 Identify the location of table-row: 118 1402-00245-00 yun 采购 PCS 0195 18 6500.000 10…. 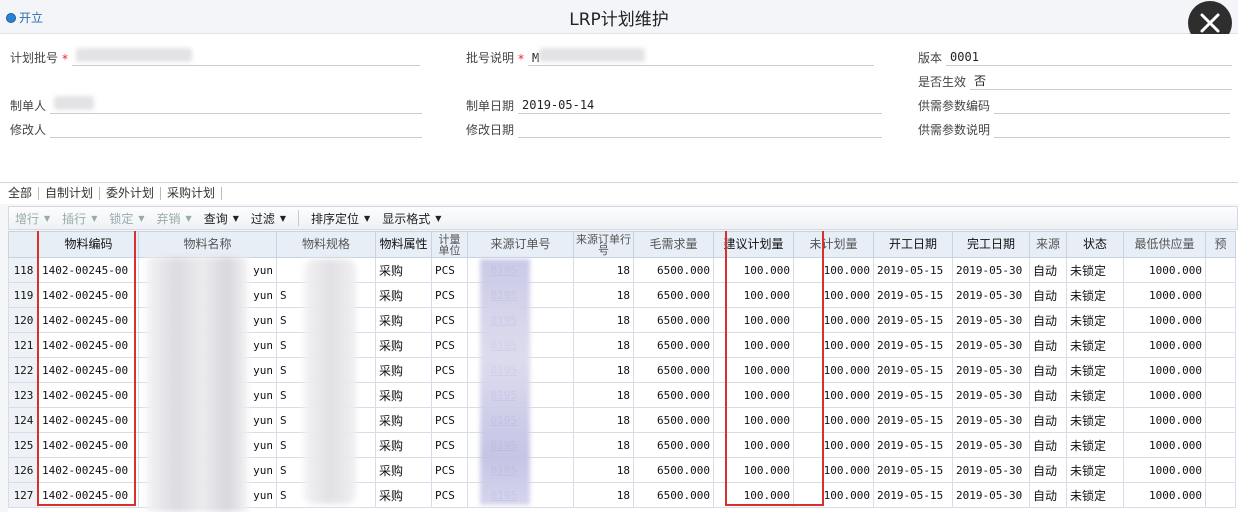
(622, 270).